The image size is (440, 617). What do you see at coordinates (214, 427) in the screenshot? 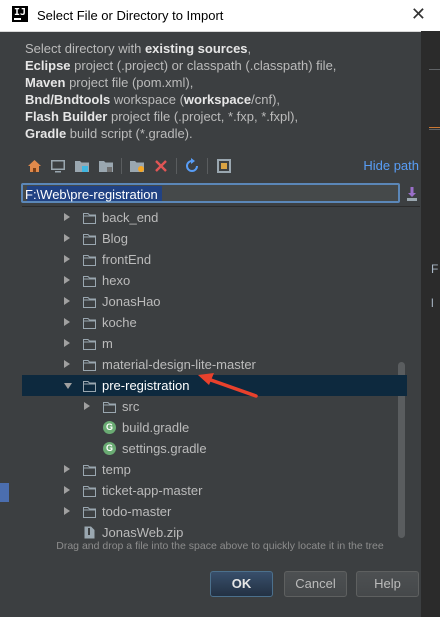
I see `tree-row-build-gradle: Gbuild.gradle` at bounding box center [214, 427].